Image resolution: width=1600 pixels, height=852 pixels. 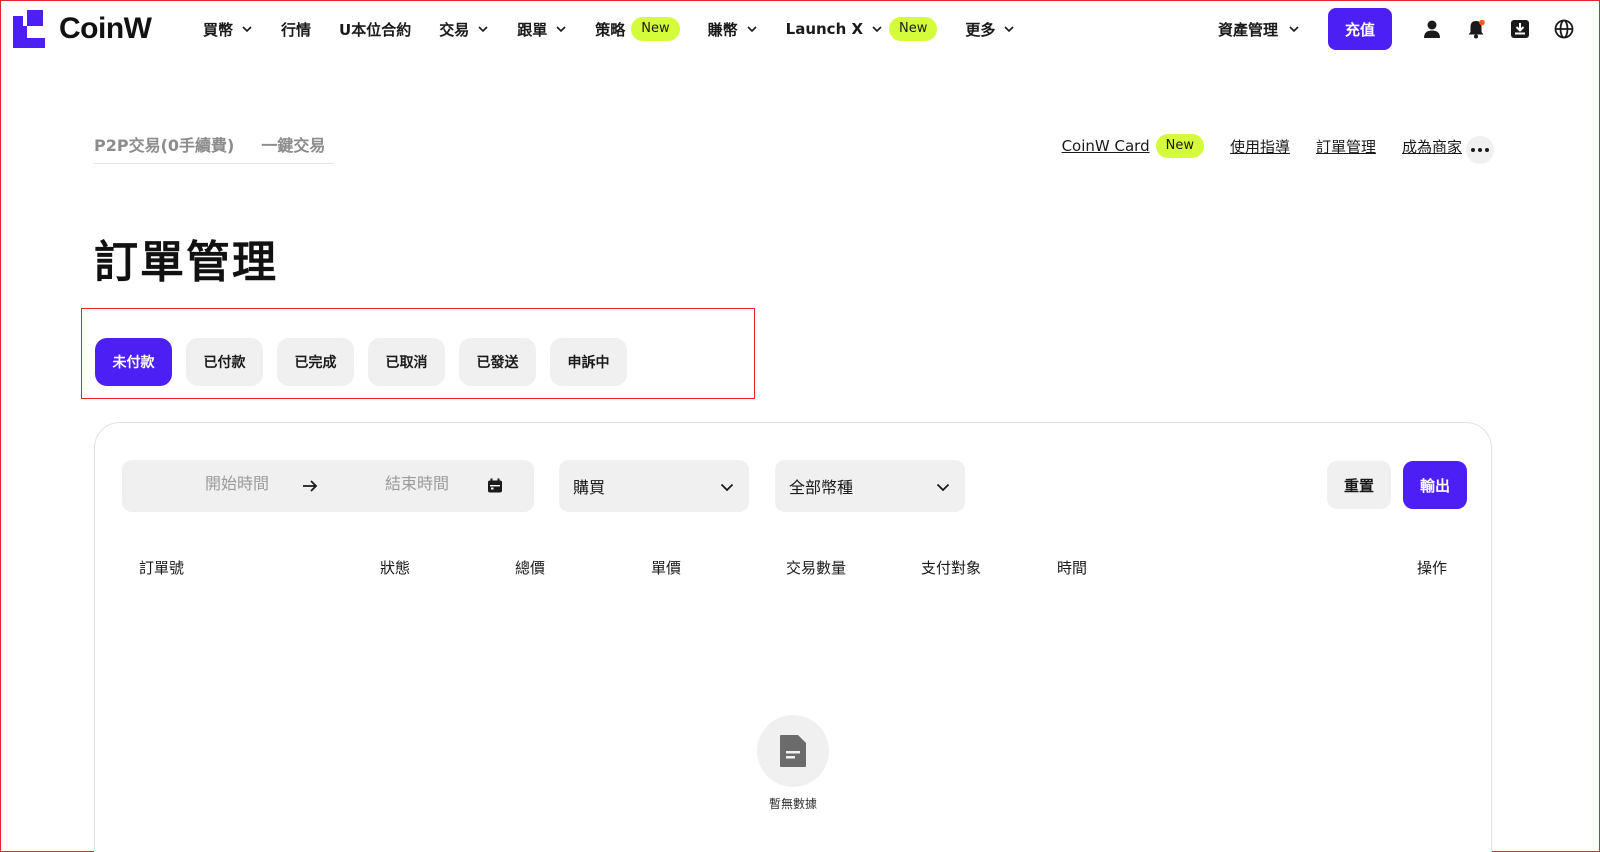 What do you see at coordinates (1480, 150) in the screenshot?
I see `more-options-button` at bounding box center [1480, 150].